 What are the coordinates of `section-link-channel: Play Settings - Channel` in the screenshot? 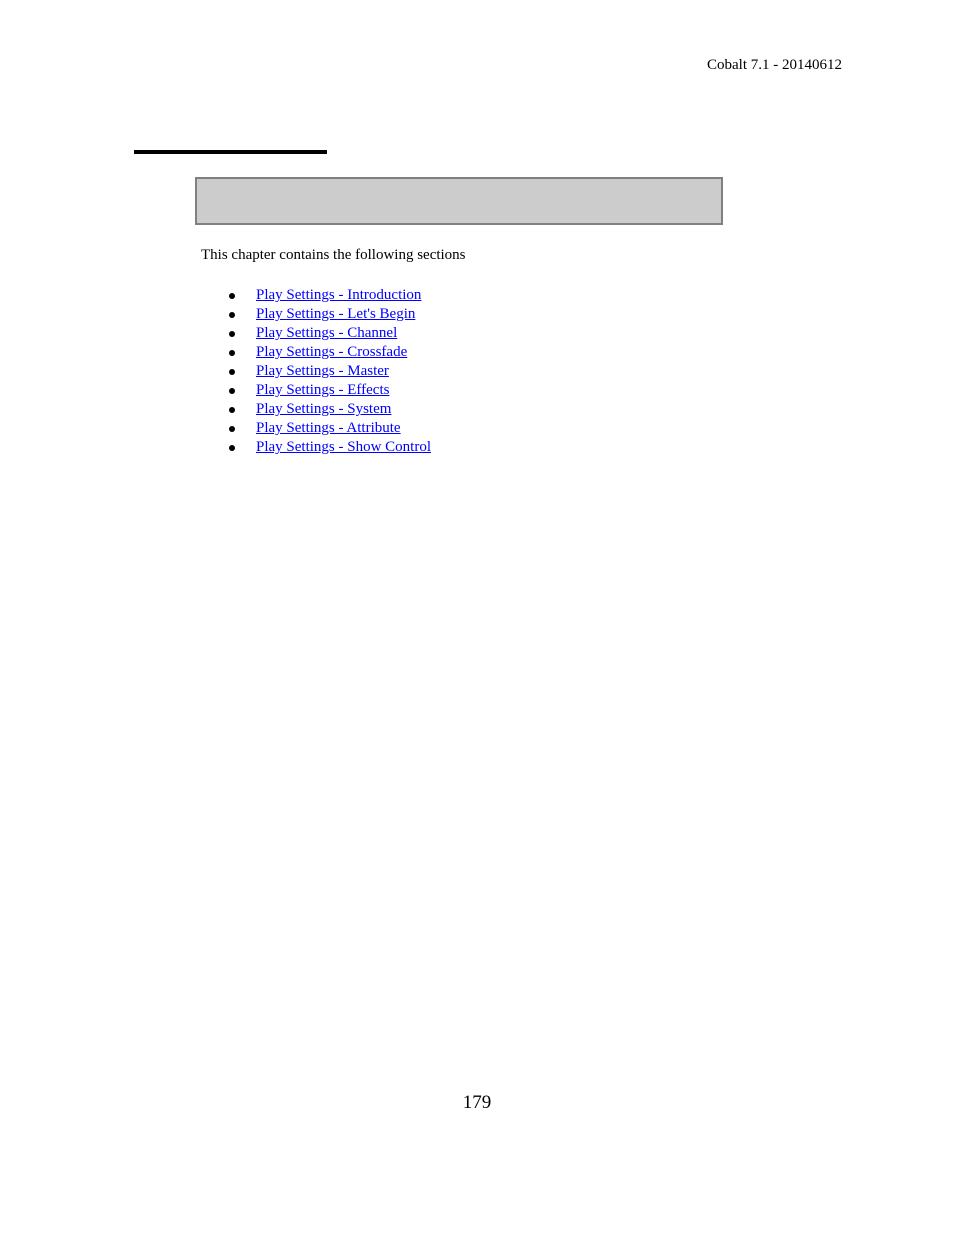 It's located at (326, 333).